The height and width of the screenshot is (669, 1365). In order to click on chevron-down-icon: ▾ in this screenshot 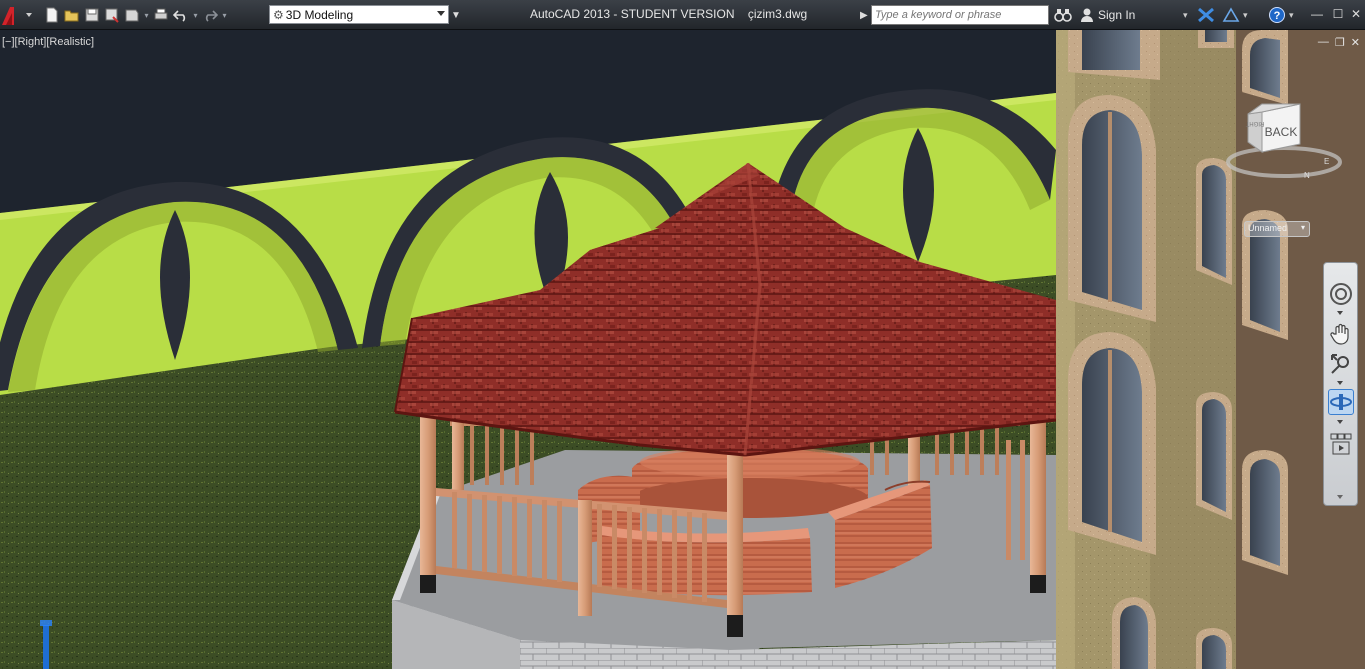, I will do `click(1302, 227)`.